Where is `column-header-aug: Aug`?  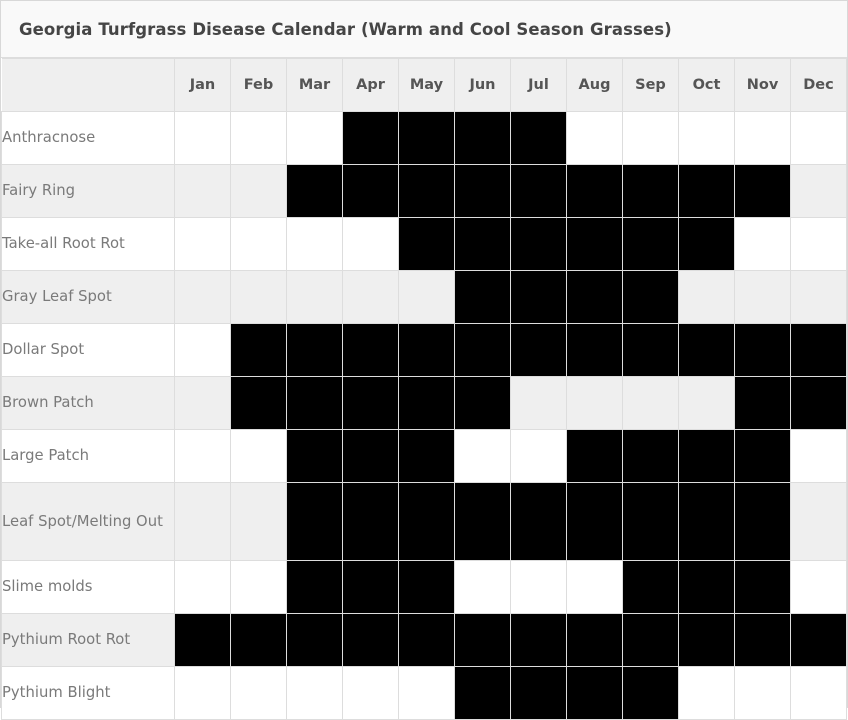 column-header-aug: Aug is located at coordinates (594, 85).